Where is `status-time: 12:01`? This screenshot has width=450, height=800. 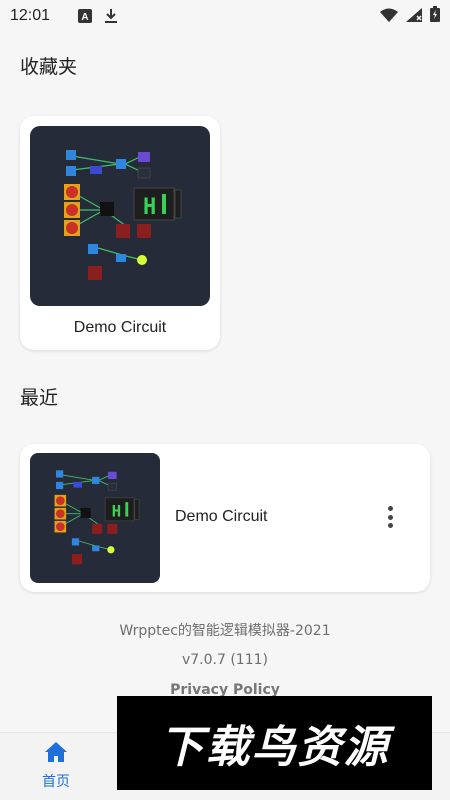
status-time: 12:01 is located at coordinates (30, 15).